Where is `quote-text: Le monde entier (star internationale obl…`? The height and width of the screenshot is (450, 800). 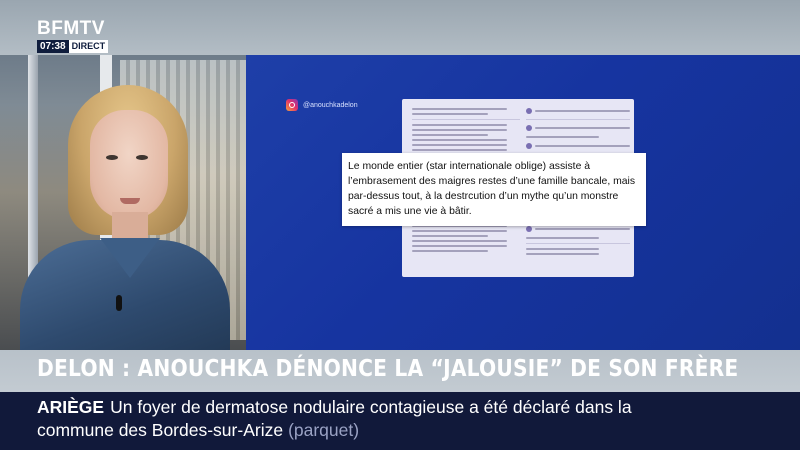 quote-text: Le monde entier (star internationale obl… is located at coordinates (492, 189).